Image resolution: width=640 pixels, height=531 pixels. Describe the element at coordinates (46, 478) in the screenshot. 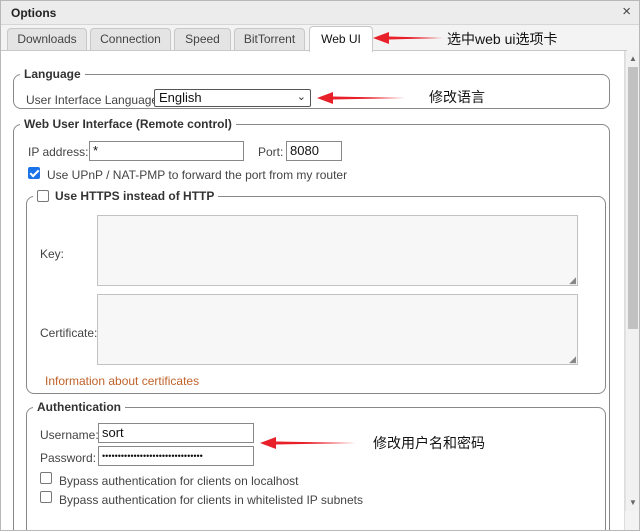

I see `bypass-localhost-checkbox` at that location.